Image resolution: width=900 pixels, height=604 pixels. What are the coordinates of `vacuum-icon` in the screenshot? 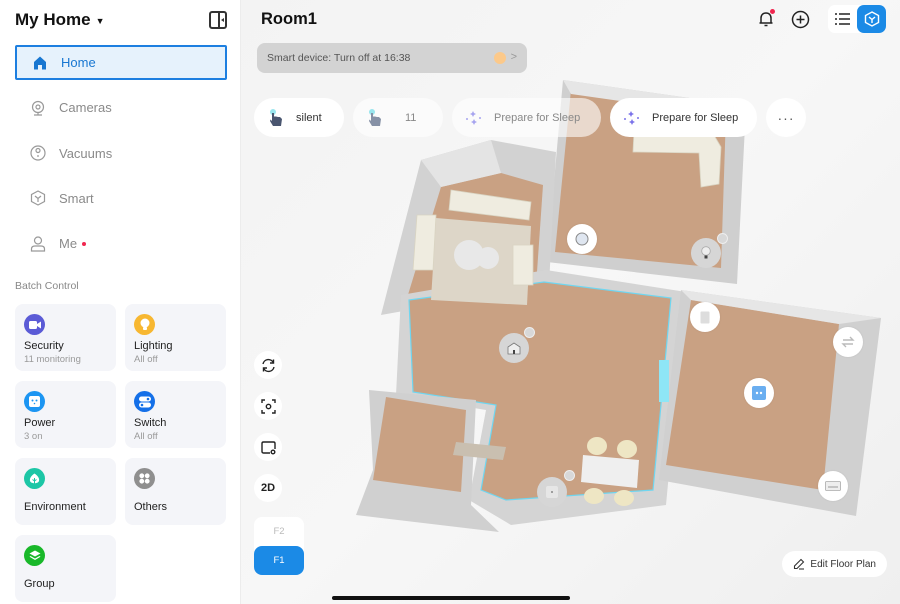 It's located at (38, 153).